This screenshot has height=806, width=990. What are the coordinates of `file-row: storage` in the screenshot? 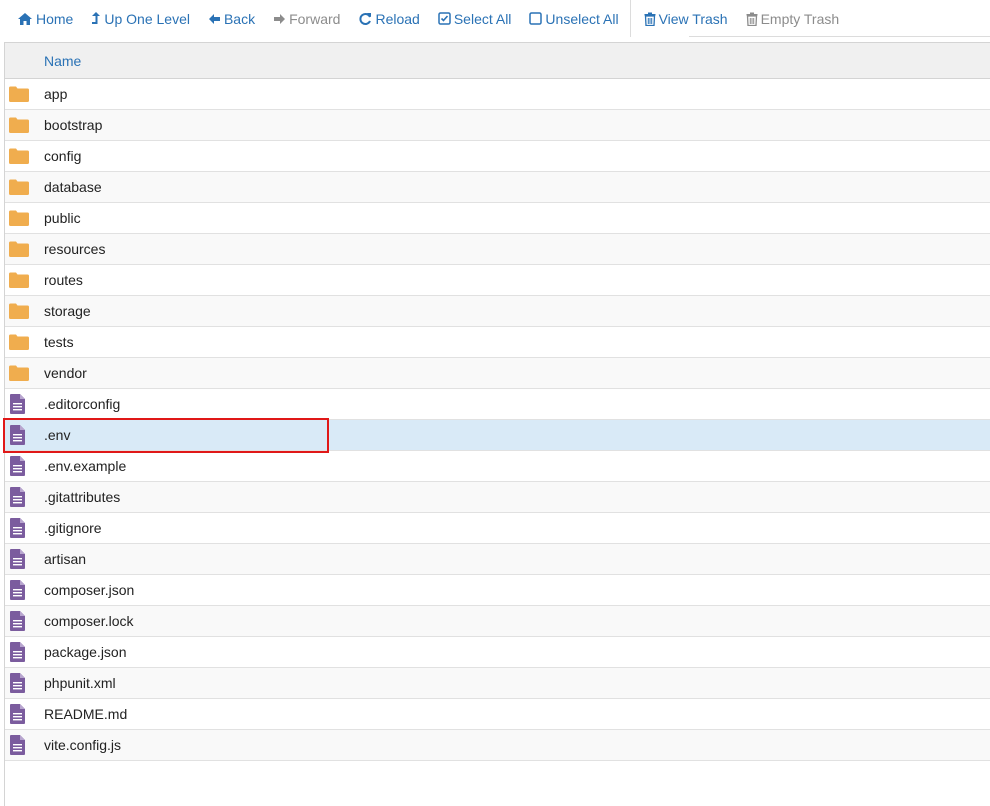 It's located at (497, 311).